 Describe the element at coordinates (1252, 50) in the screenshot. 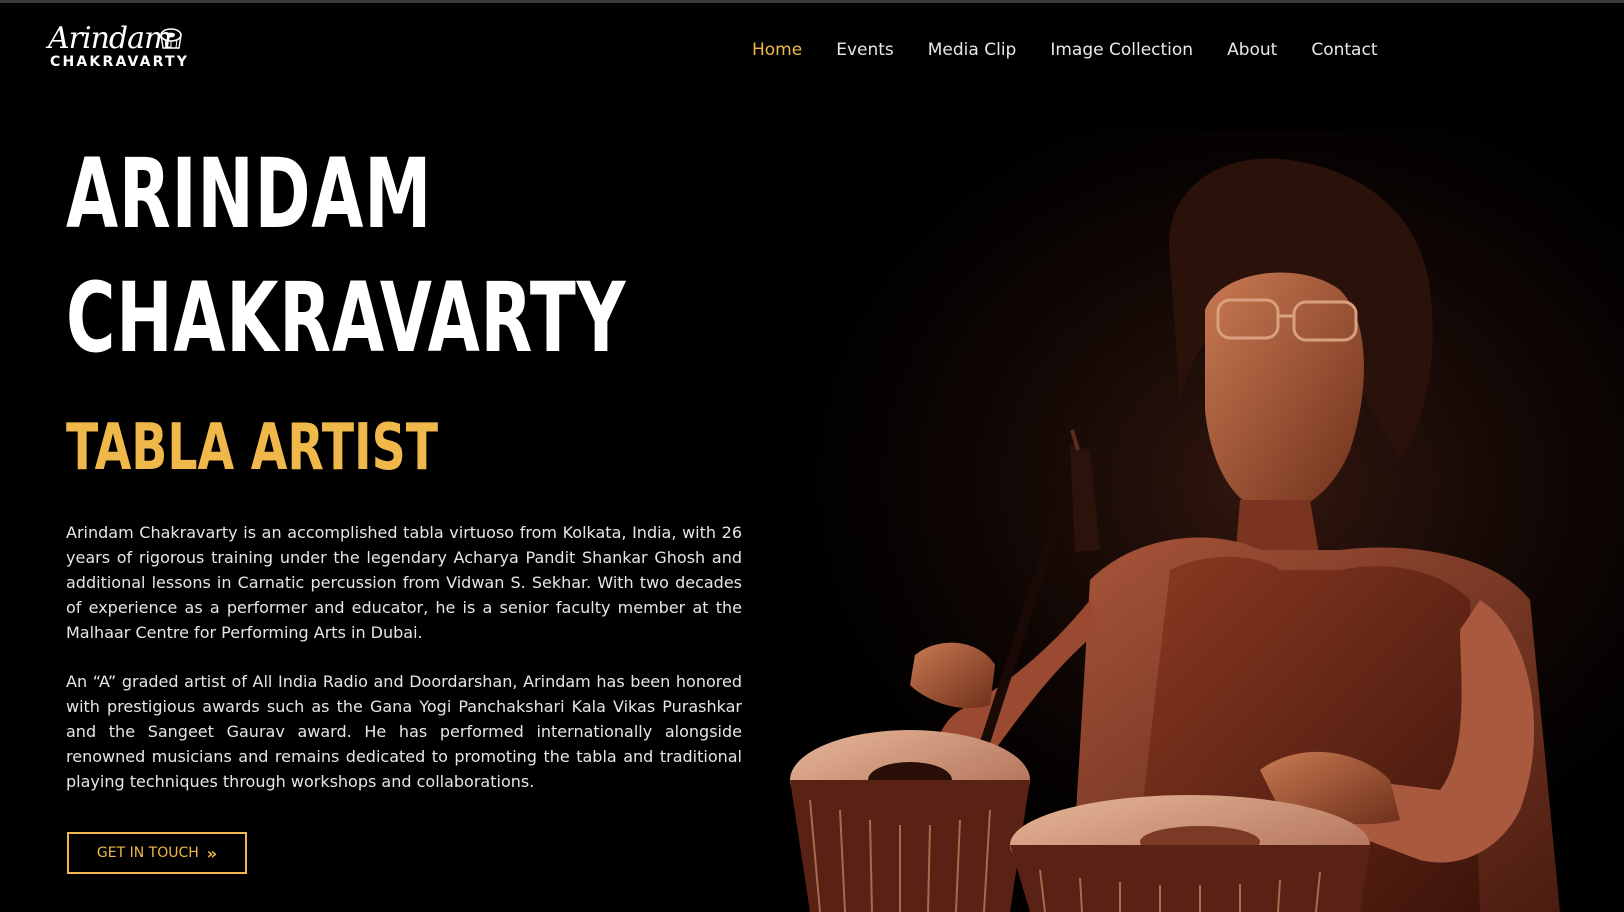

I see `nav-item-about: About` at that location.